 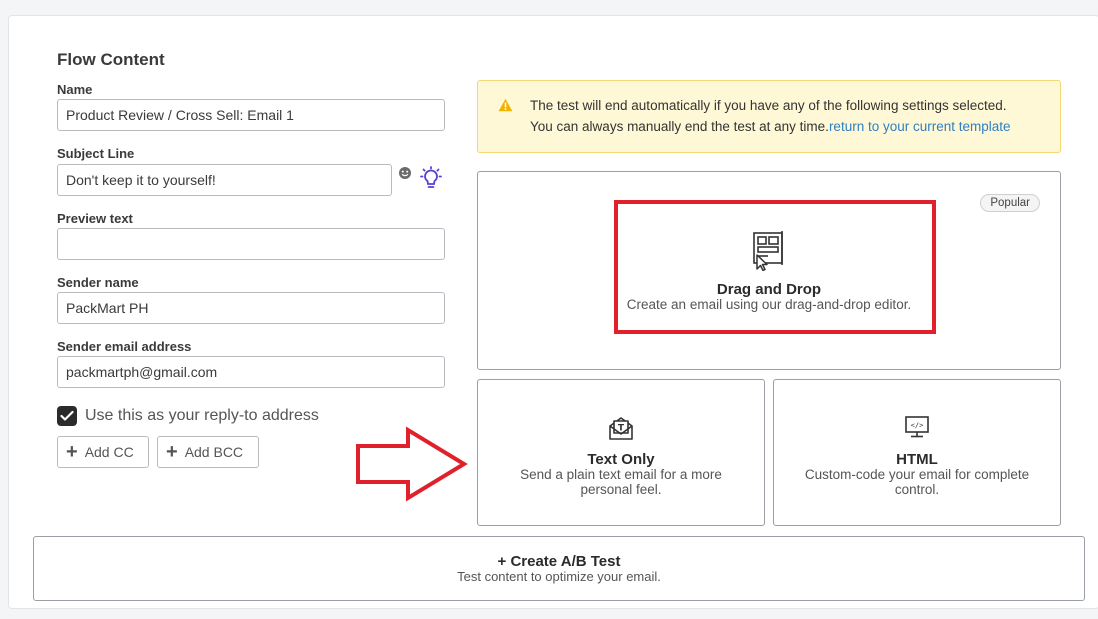 I want to click on warning-icon, so click(x=505, y=105).